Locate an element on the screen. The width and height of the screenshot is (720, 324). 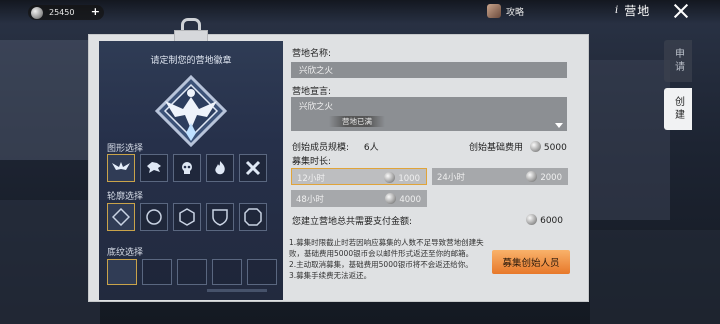
status-badge: 营地已满 is located at coordinates (357, 121).